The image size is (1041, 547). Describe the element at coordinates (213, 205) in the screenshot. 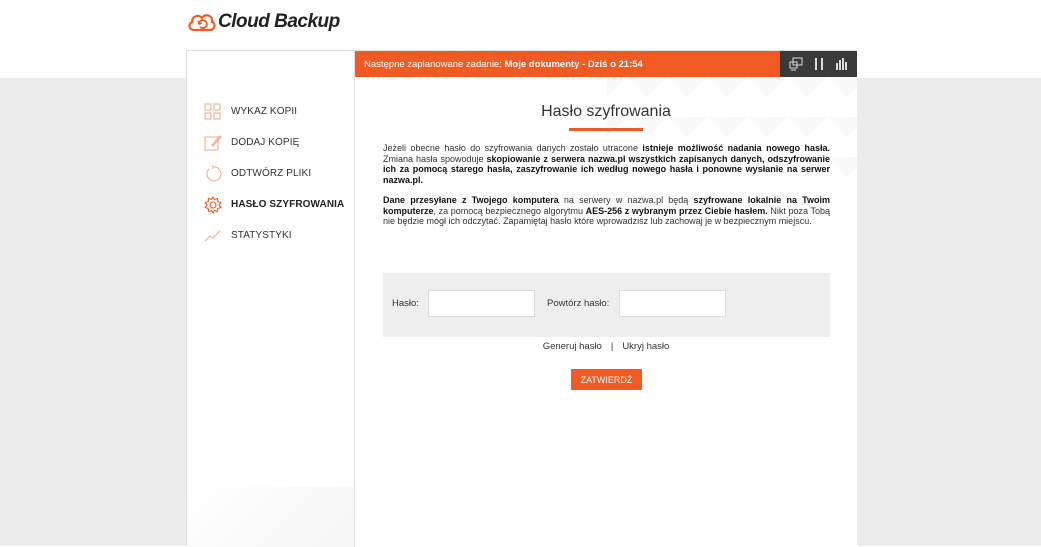

I see `gear-icon` at that location.